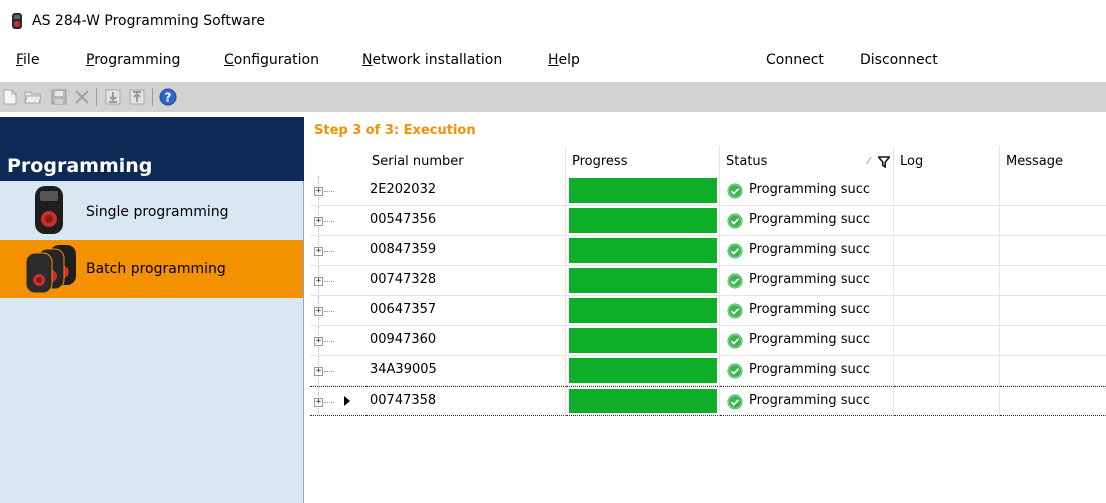 Image resolution: width=1106 pixels, height=503 pixels. What do you see at coordinates (600, 161) in the screenshot?
I see `column-header-label: Progress` at bounding box center [600, 161].